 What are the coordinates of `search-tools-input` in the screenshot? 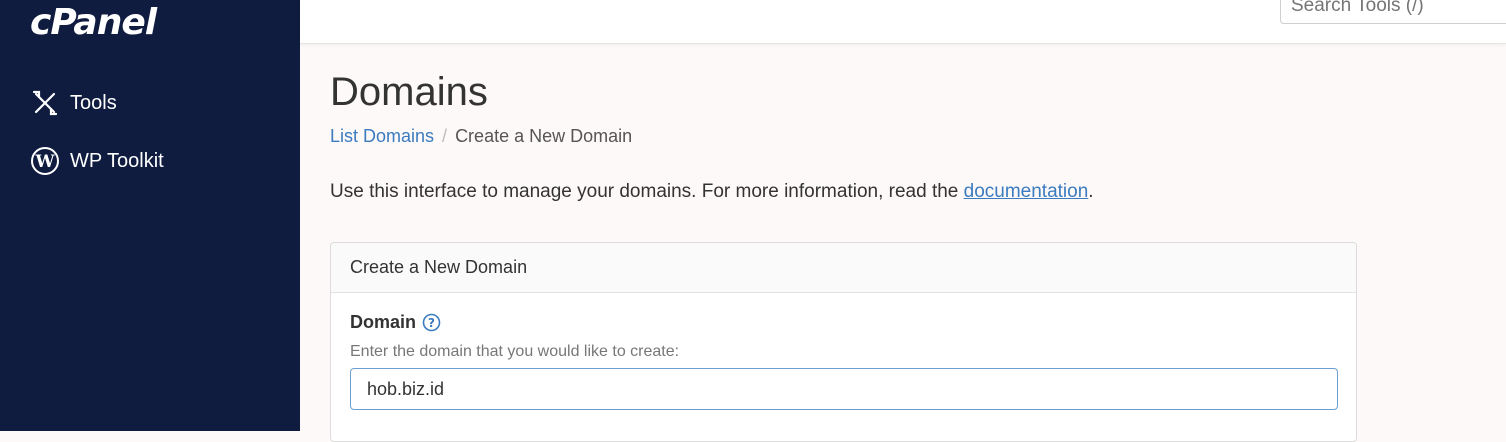 It's located at (1393, 12).